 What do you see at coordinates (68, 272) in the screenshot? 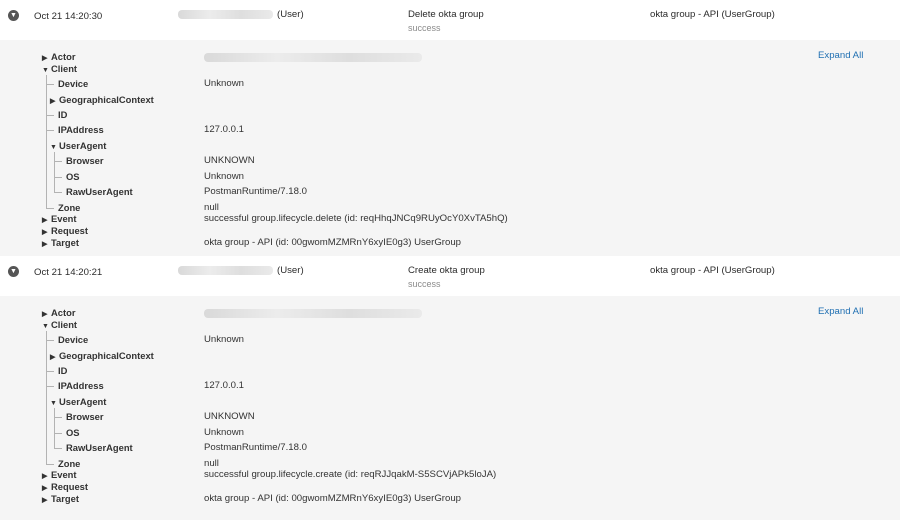
I see `event-time: Oct 21 14:20:21` at bounding box center [68, 272].